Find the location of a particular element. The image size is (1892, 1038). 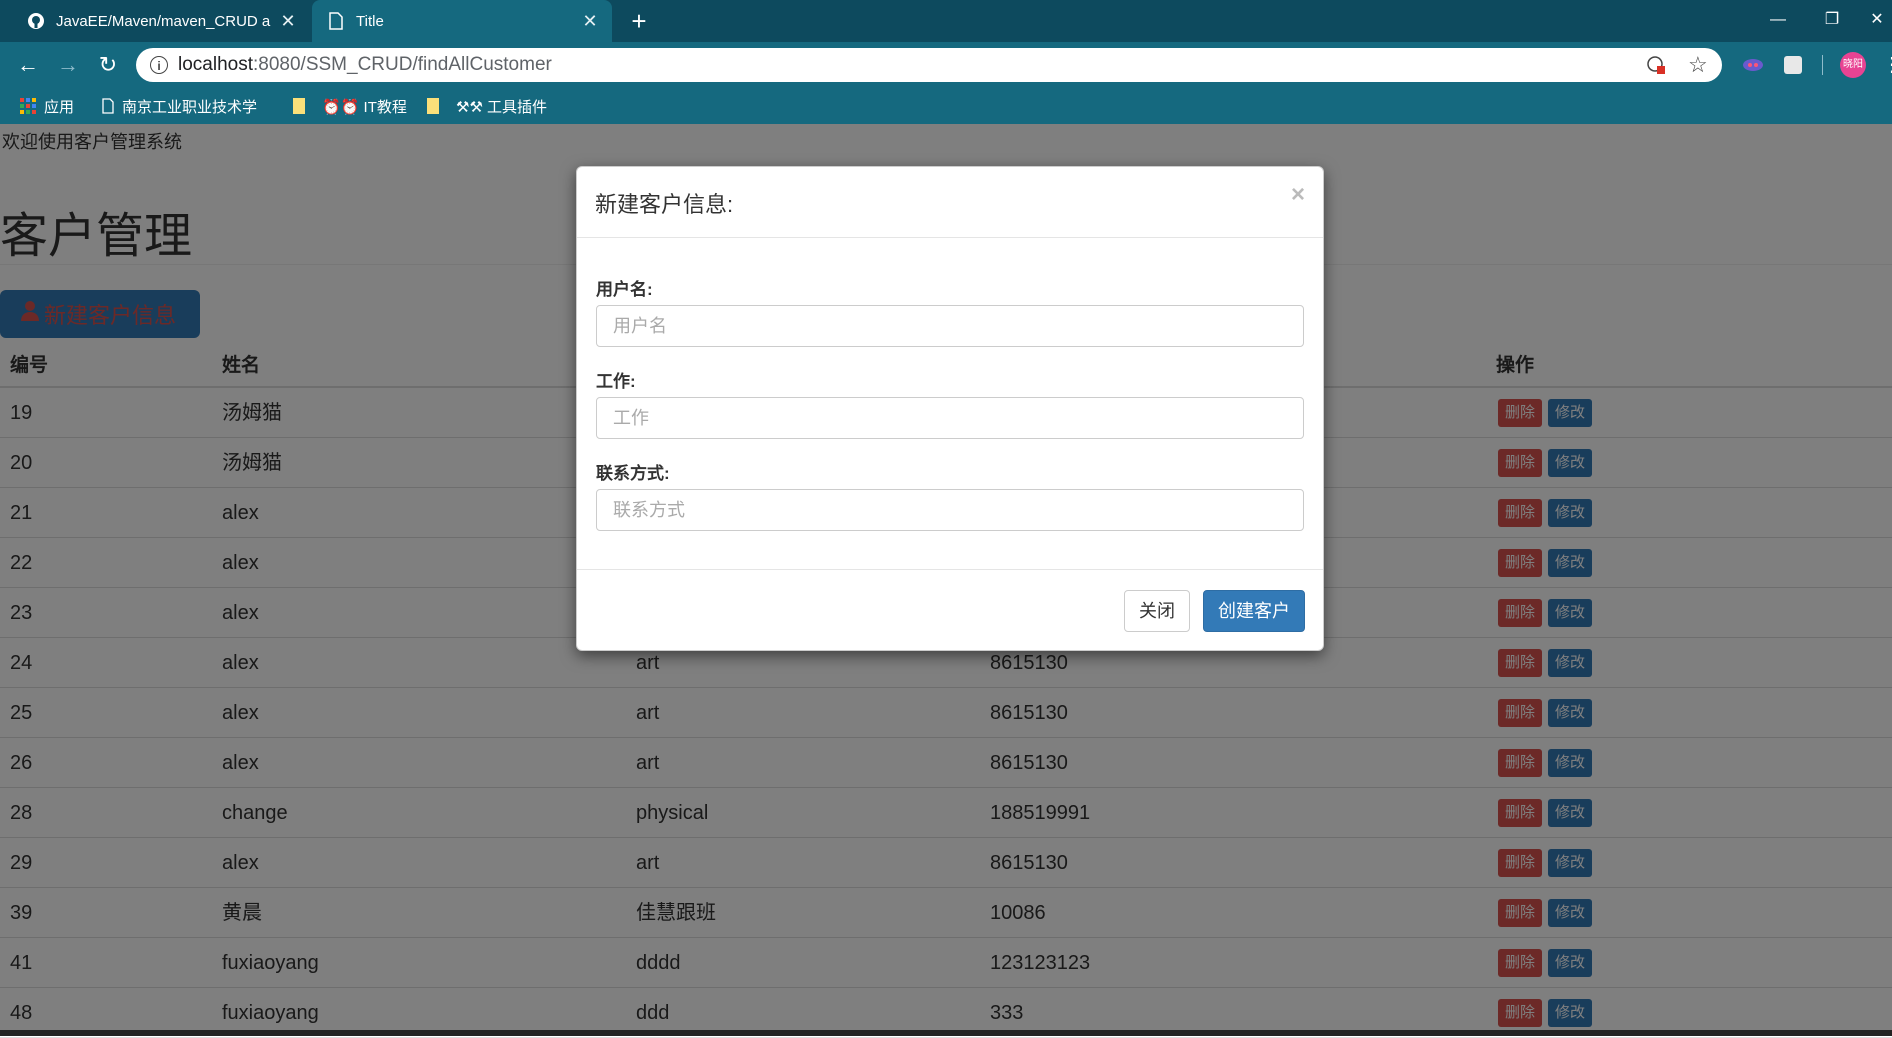

bookmark-label: ⏰⏰ IT教程 is located at coordinates (364, 107).